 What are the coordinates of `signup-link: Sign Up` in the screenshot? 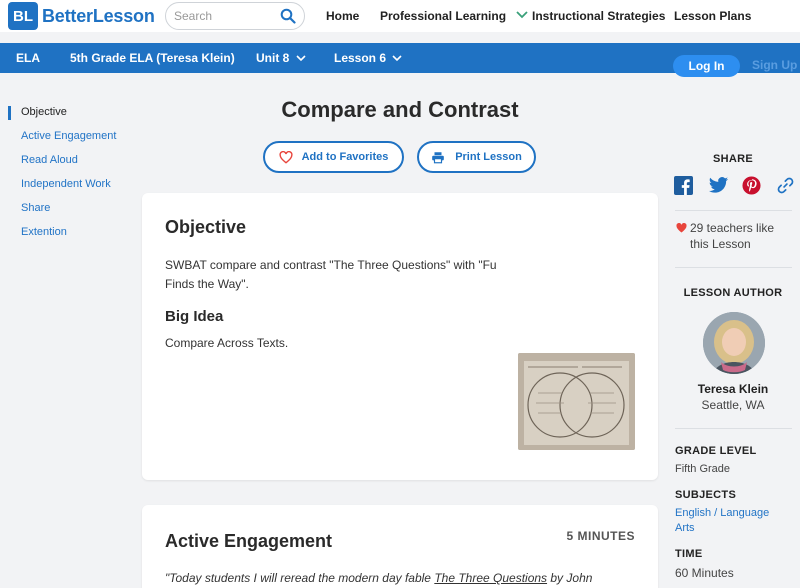 It's located at (774, 65).